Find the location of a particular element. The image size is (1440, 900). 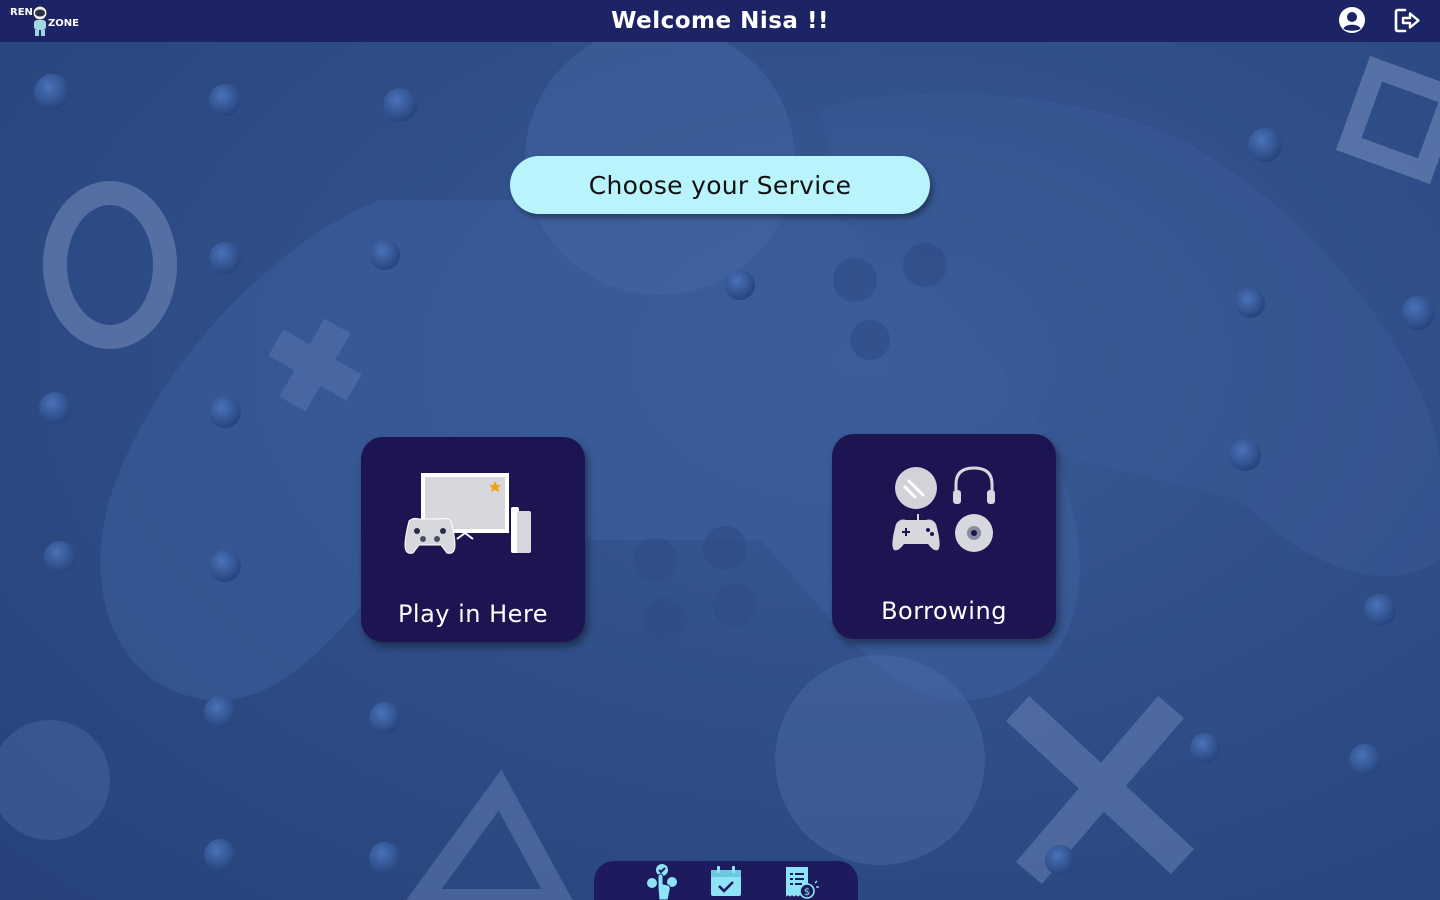

logo-text-zone: ZONE is located at coordinates (63, 23).